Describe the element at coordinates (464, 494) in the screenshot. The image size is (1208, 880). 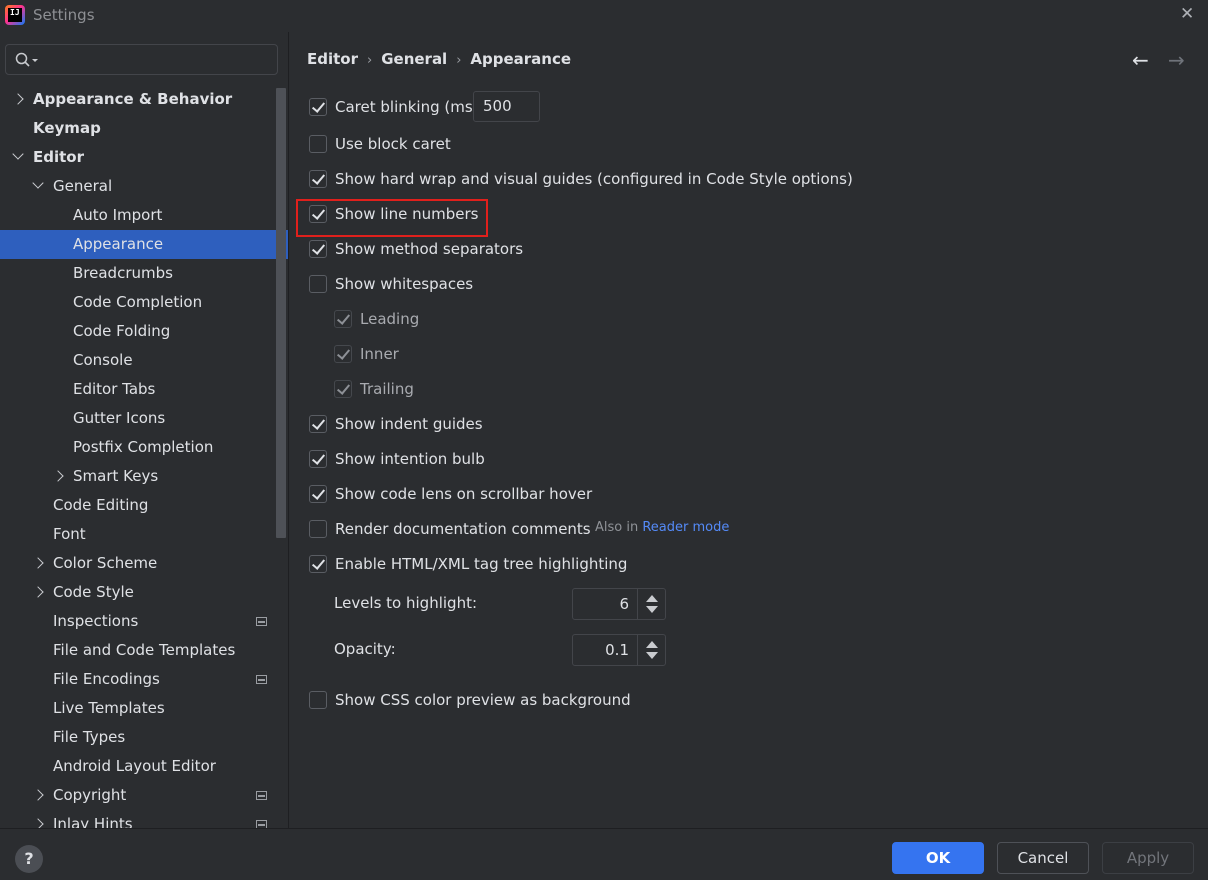
I see `code-lens-label: Show code lens on scrollbar hover` at that location.